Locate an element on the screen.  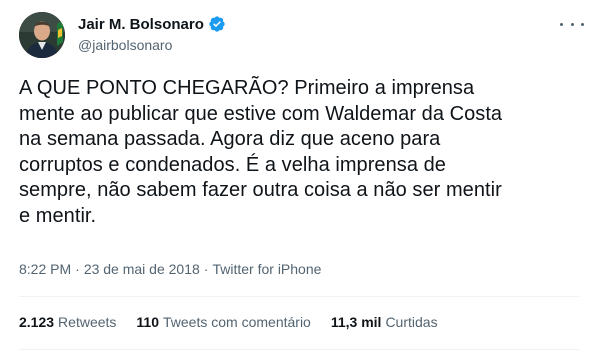
author-name-row: Jair M. Bolsonaro is located at coordinates (152, 24).